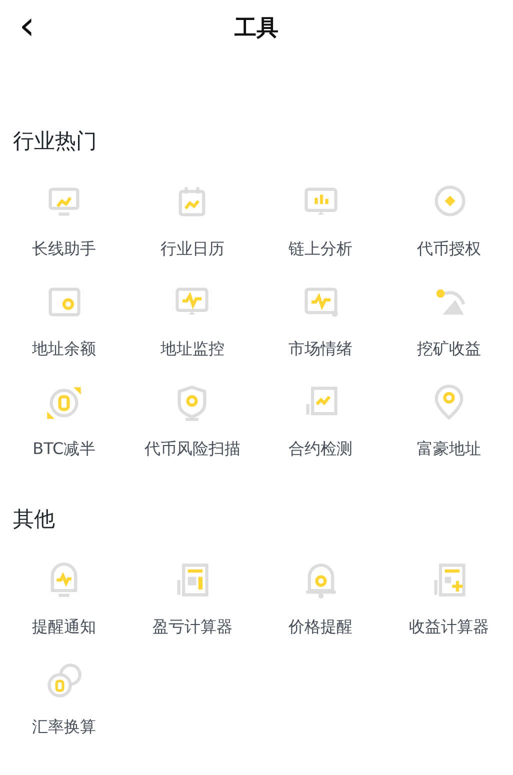 The width and height of the screenshot is (513, 775). What do you see at coordinates (192, 233) in the screenshot?
I see `tool-item: 行业日历` at bounding box center [192, 233].